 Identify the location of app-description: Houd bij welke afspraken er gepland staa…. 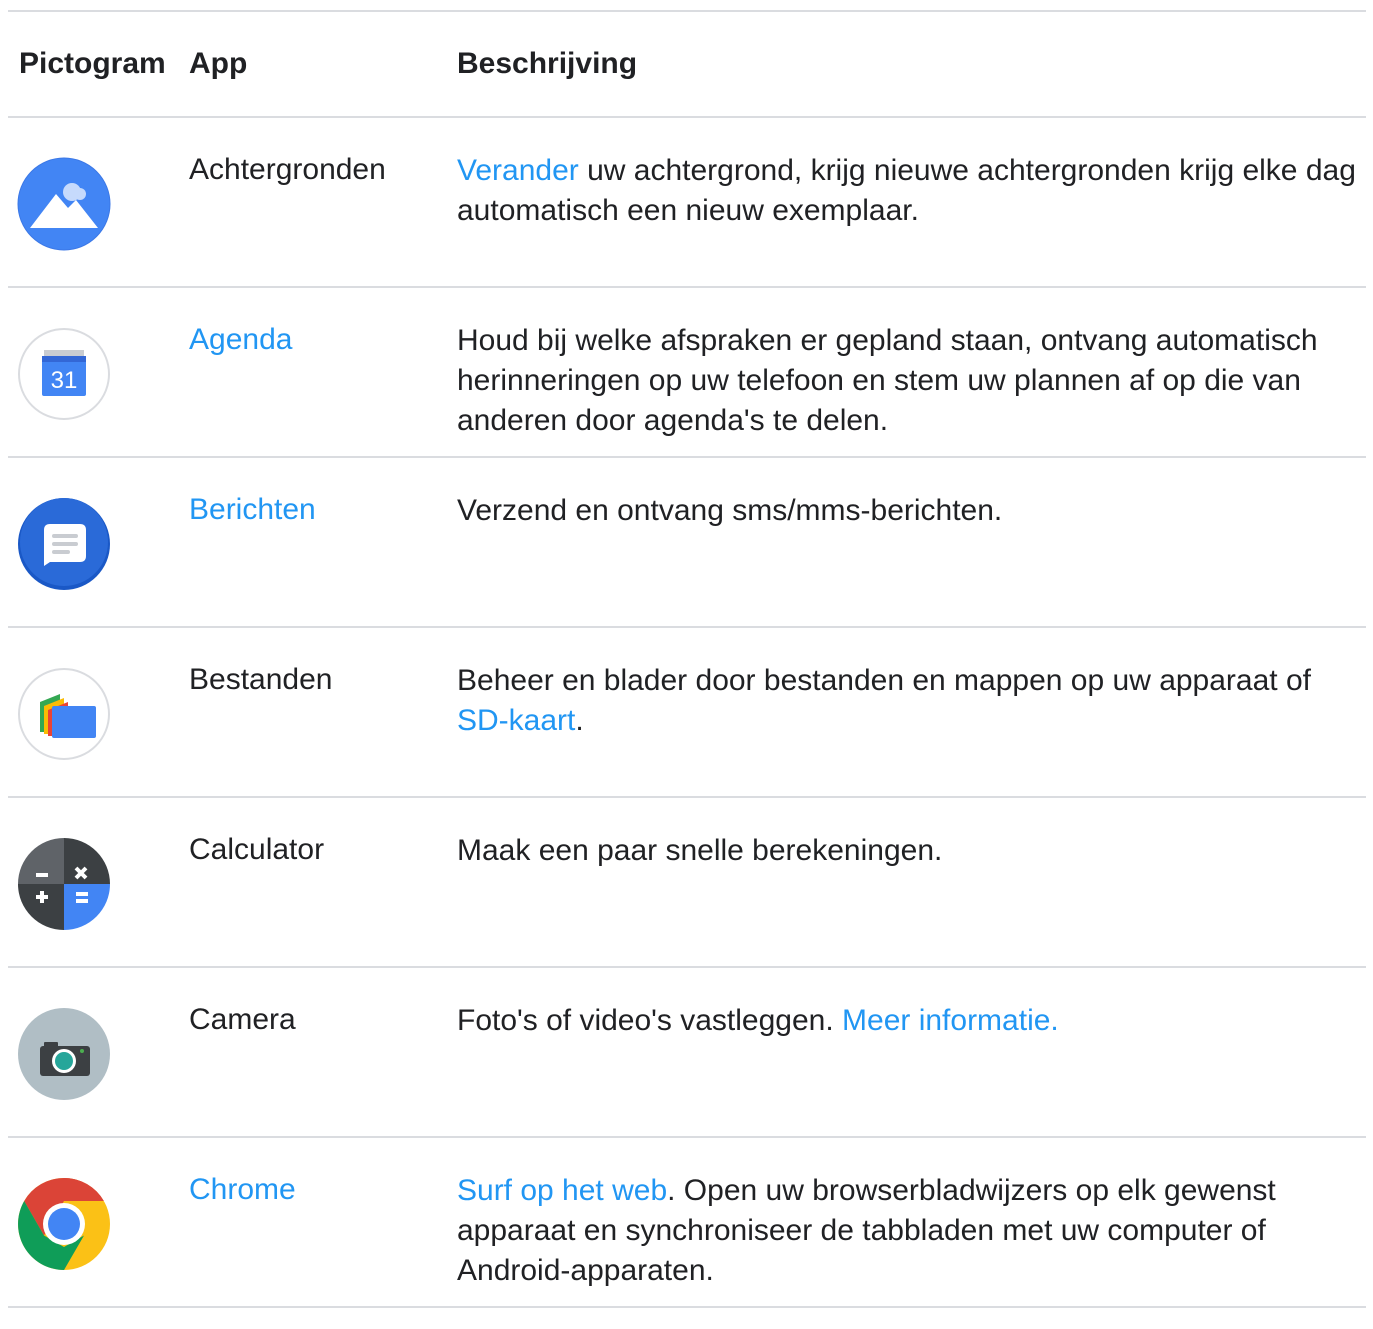
(887, 380).